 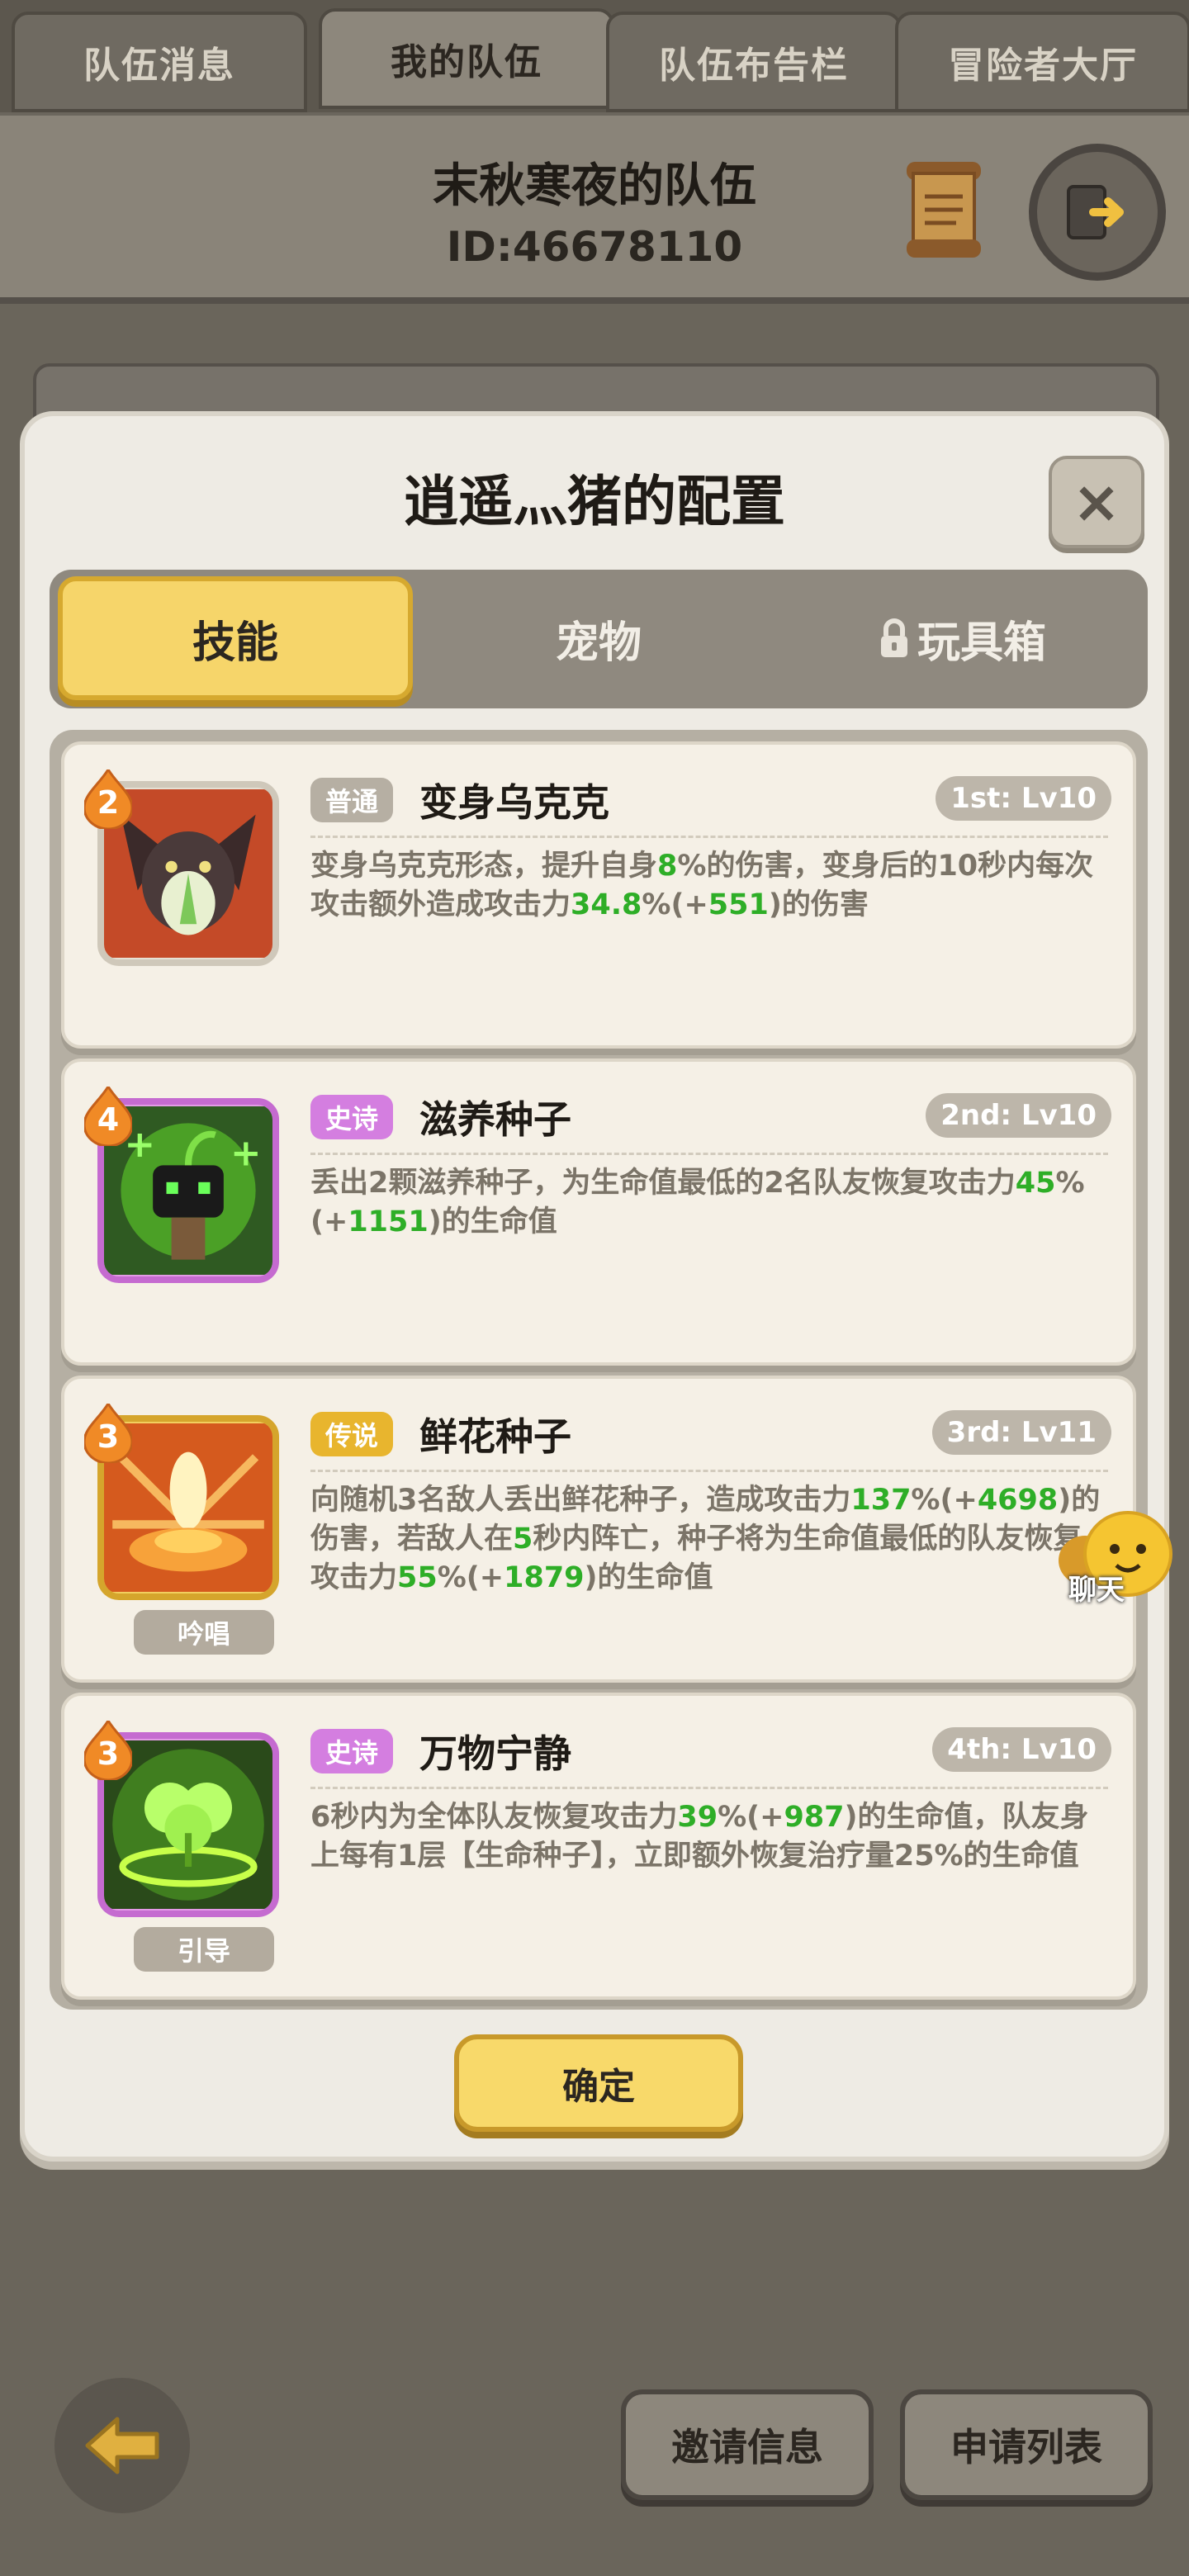 I want to click on skill-name: 鲜花种子, so click(x=495, y=1436).